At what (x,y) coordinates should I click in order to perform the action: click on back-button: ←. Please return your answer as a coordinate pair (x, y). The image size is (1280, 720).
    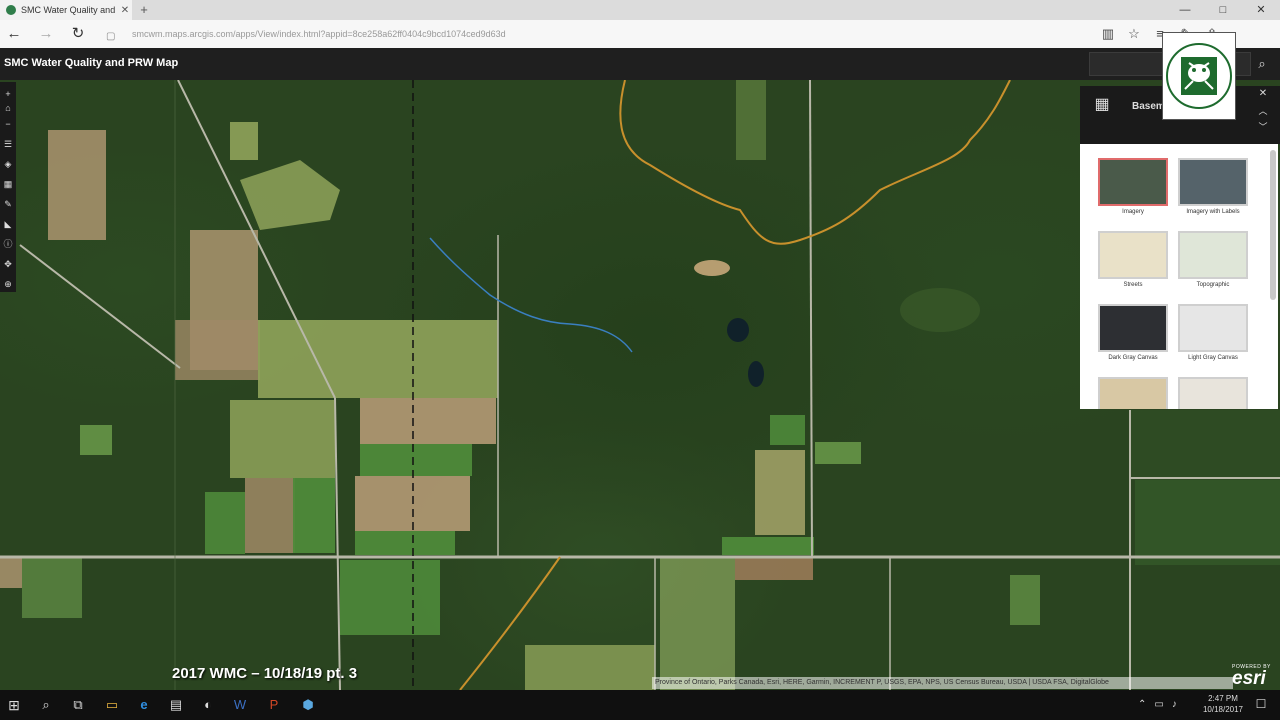
    Looking at the image, I should click on (14, 34).